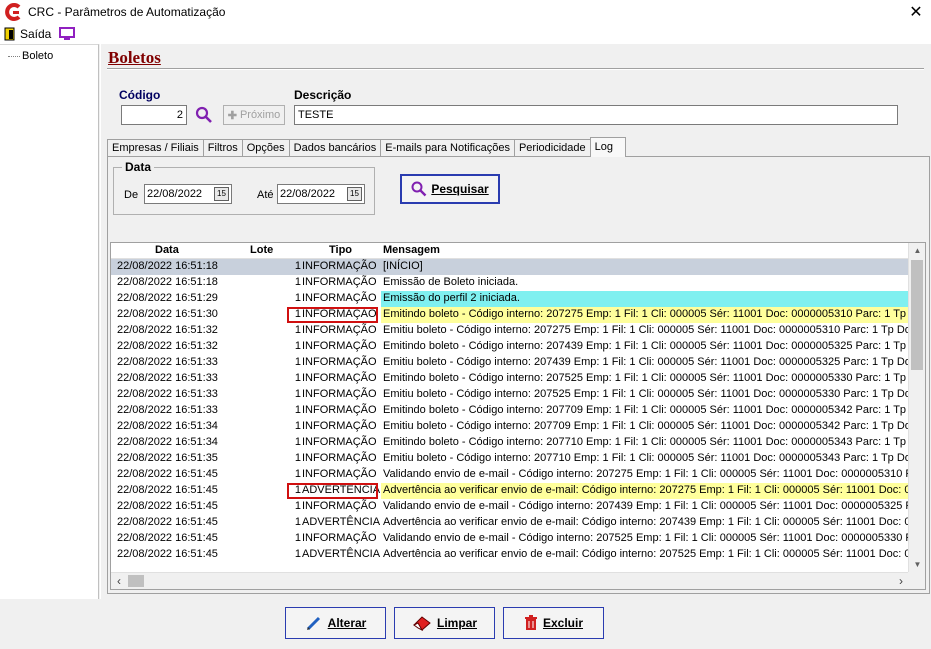 The image size is (931, 649). Describe the element at coordinates (340, 250) in the screenshot. I see `column-header-tipo: Tipo` at that location.